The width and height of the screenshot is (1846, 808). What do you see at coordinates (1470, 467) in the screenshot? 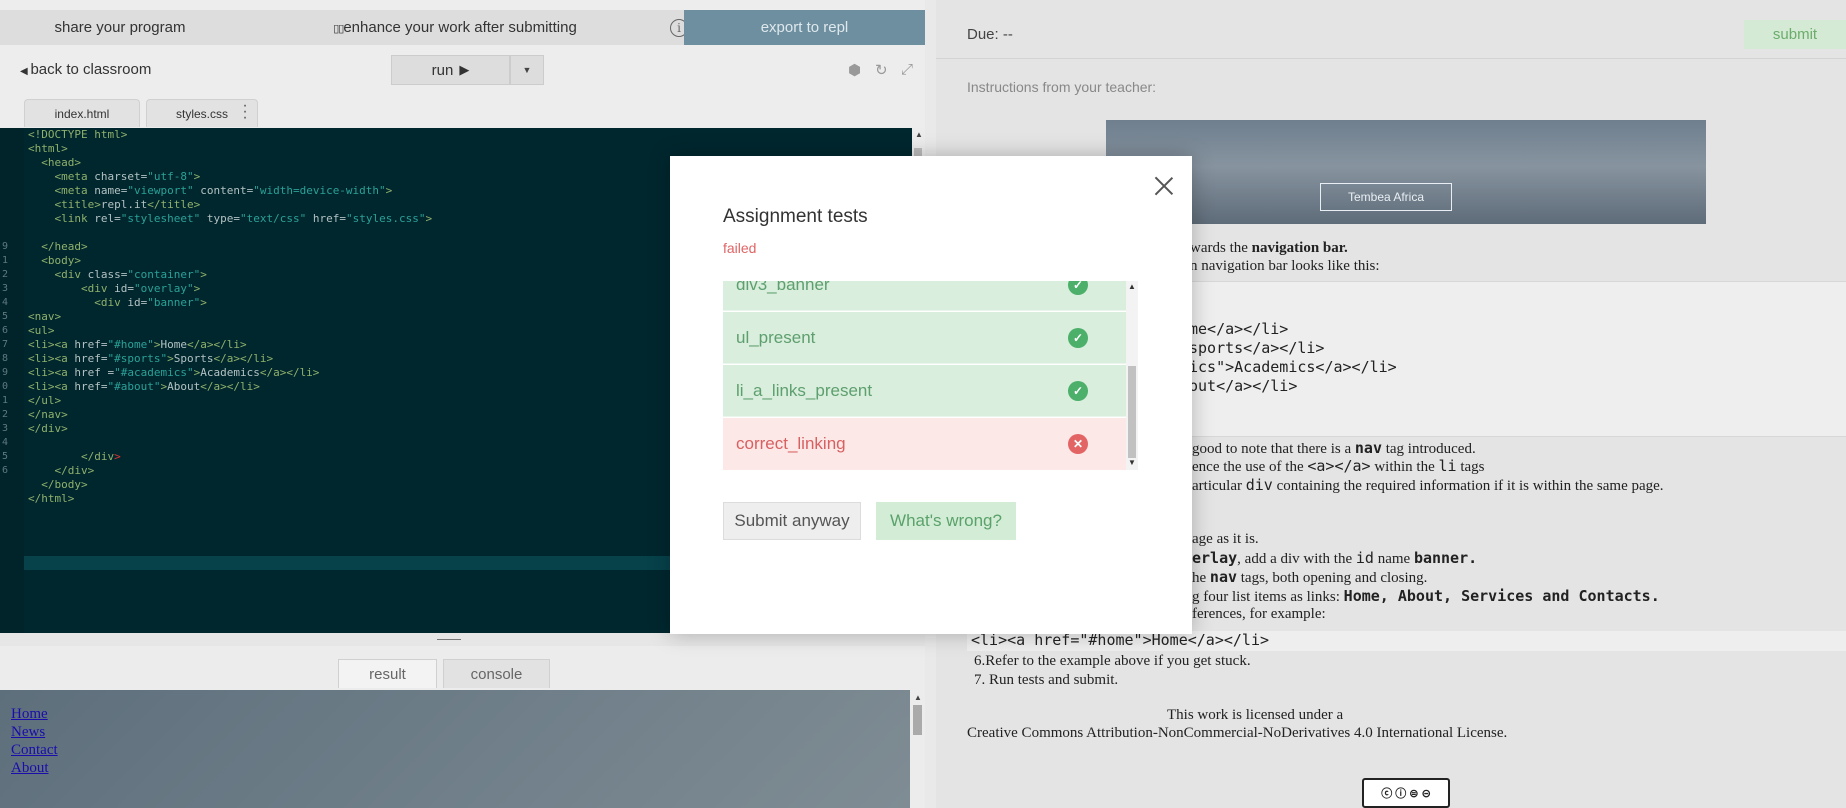
I see `instruction-text: tags` at bounding box center [1470, 467].